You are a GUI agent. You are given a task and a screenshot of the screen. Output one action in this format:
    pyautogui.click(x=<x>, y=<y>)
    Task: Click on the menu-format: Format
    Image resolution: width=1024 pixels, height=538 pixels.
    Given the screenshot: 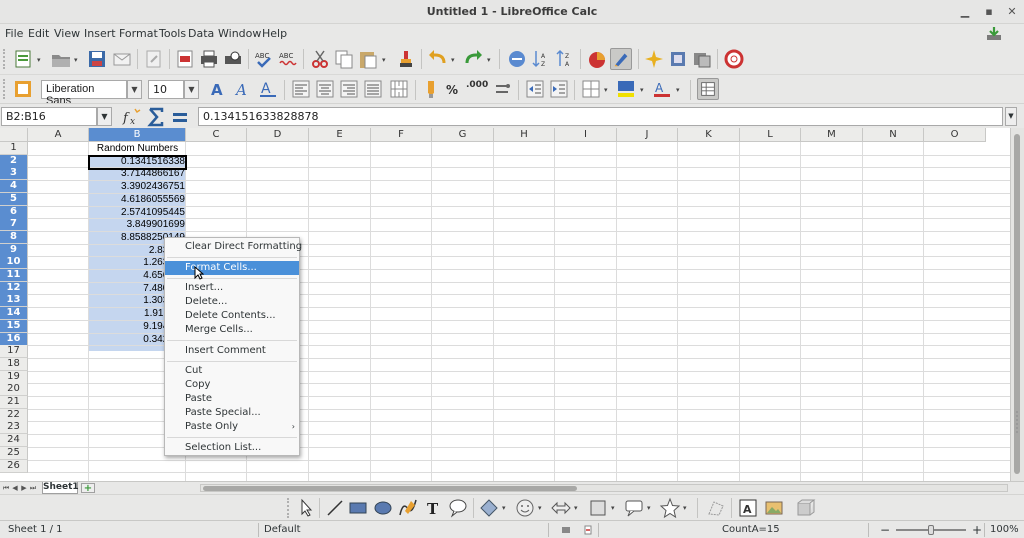 What is the action you would take?
    pyautogui.click(x=138, y=33)
    